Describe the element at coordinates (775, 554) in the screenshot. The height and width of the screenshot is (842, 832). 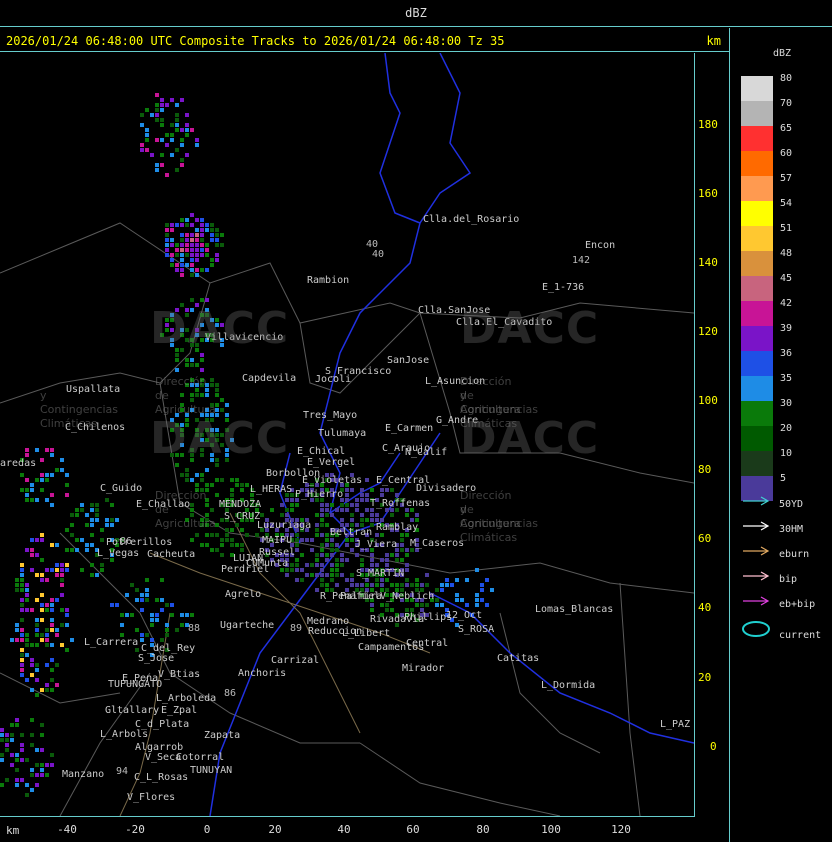
I see `track-legend-item: eburn` at that location.